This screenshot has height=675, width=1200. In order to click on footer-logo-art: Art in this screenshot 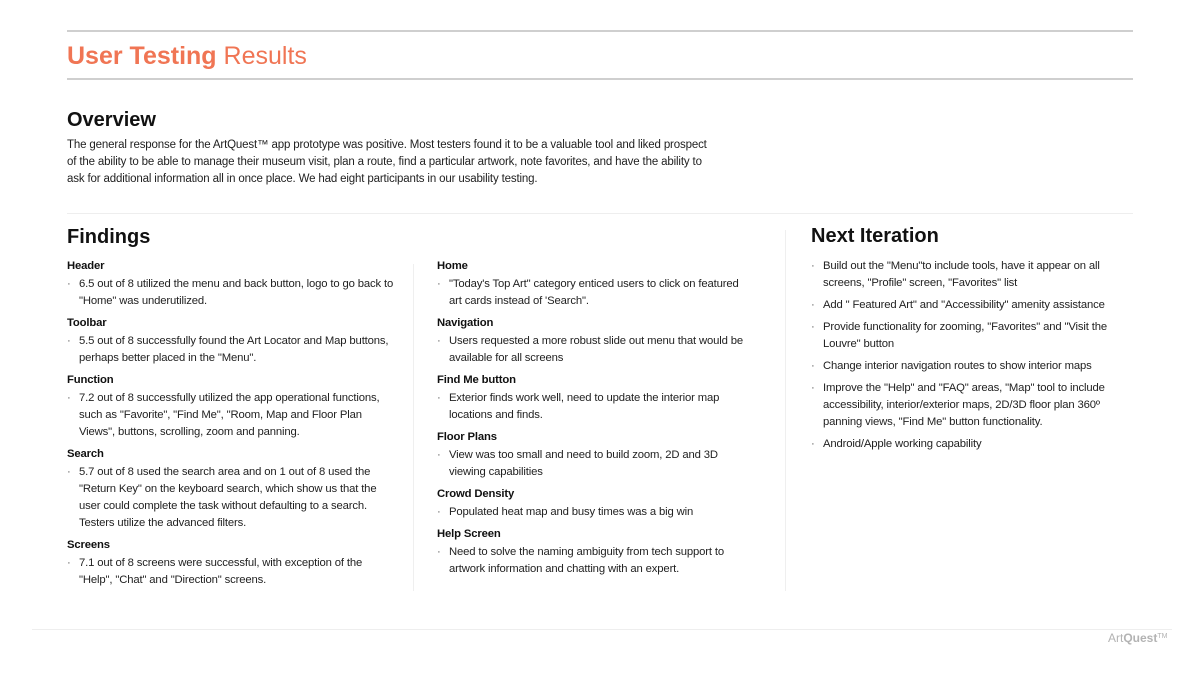, I will do `click(1116, 638)`.